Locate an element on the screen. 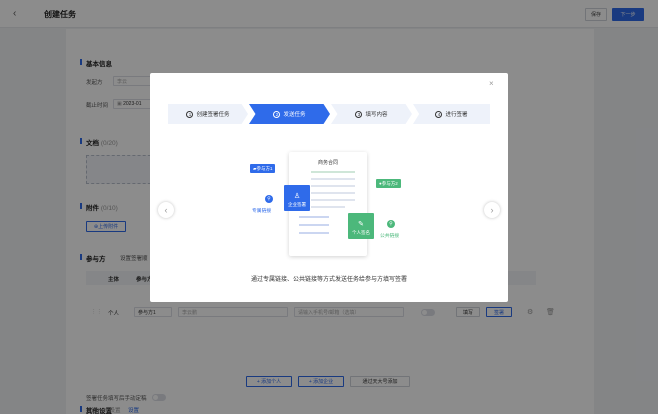 The height and width of the screenshot is (414, 658). carousel-prev-button: ‹ is located at coordinates (166, 210).